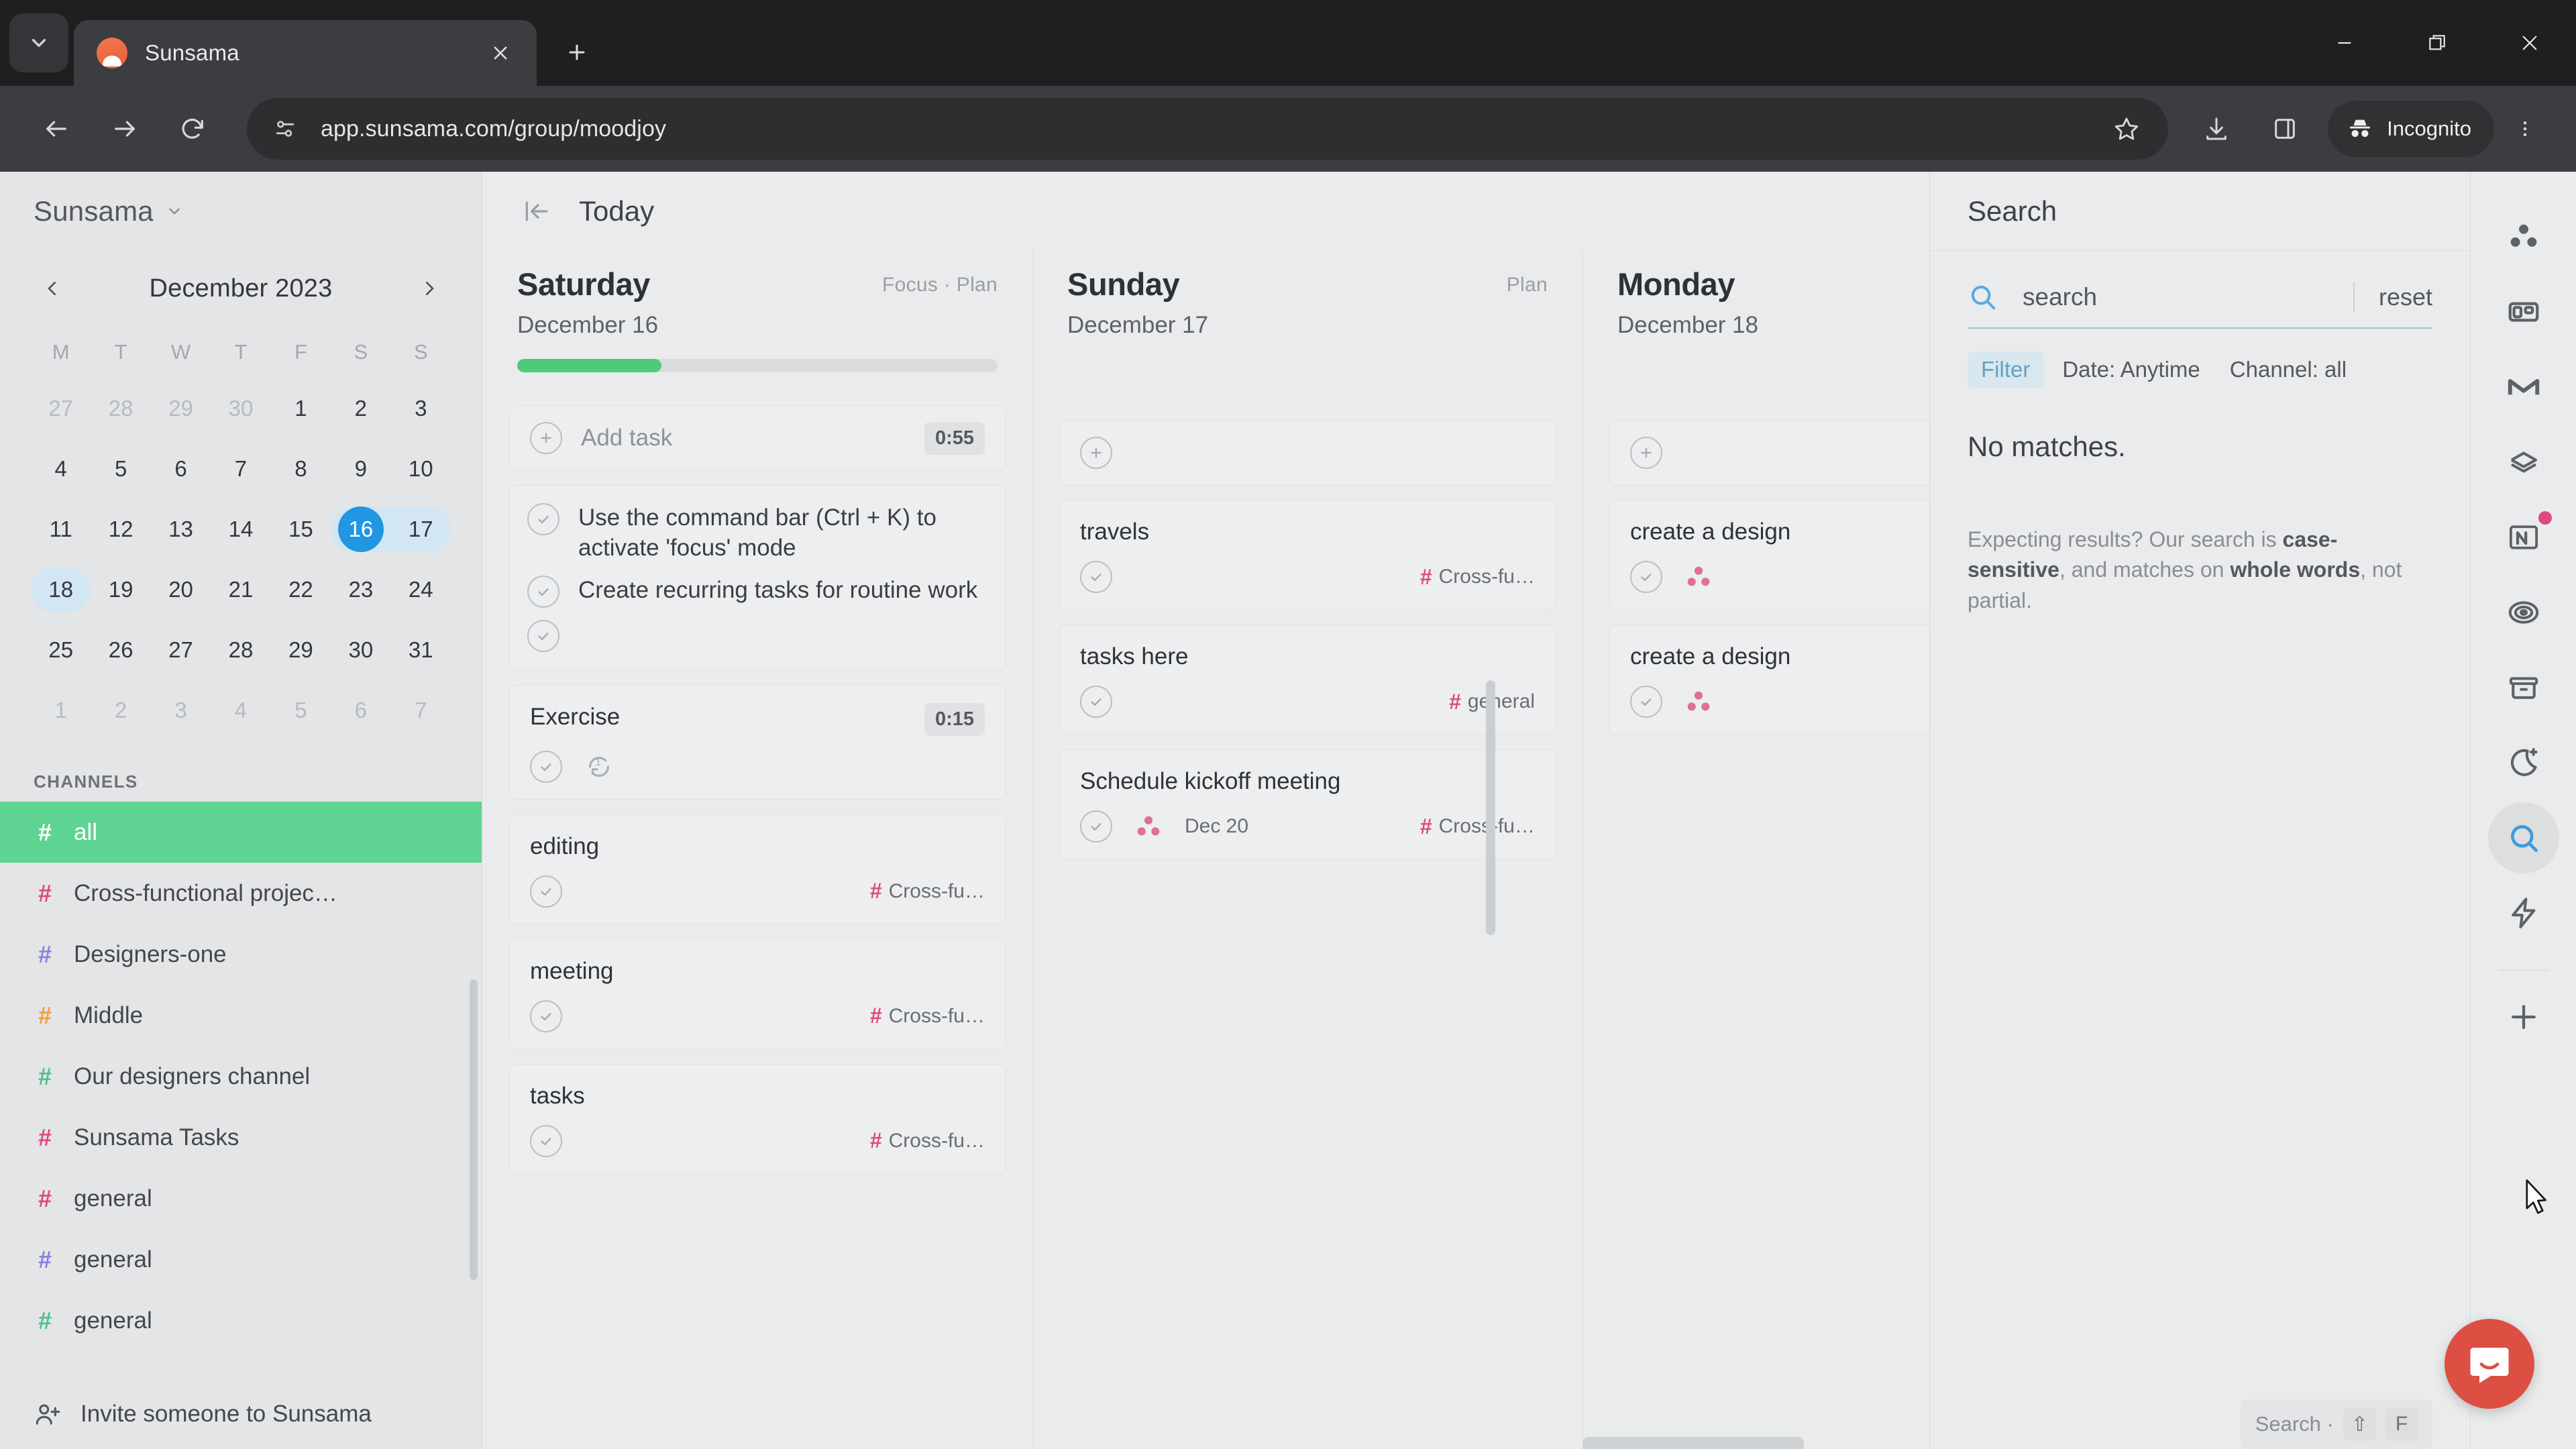 The image size is (2576, 1449). Describe the element at coordinates (61, 650) in the screenshot. I see `calendar-day-25: 25` at that location.